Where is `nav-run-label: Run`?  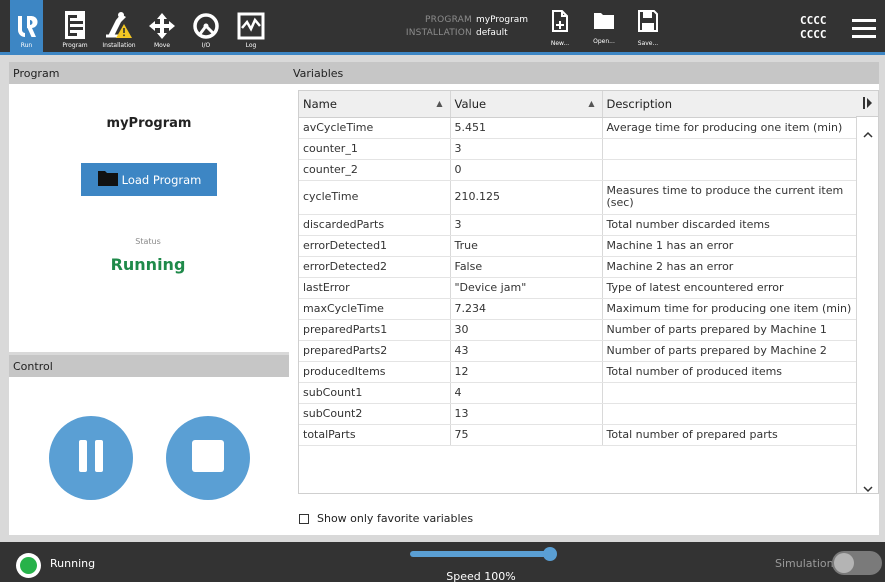
nav-run-label: Run is located at coordinates (26, 45).